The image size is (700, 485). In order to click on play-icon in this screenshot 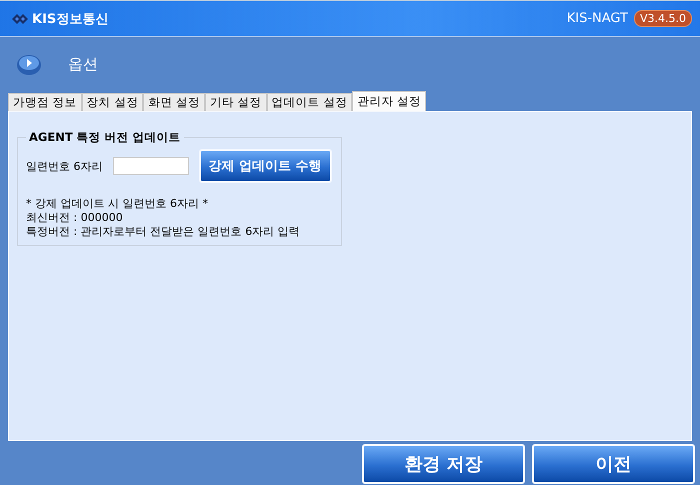, I will do `click(29, 65)`.